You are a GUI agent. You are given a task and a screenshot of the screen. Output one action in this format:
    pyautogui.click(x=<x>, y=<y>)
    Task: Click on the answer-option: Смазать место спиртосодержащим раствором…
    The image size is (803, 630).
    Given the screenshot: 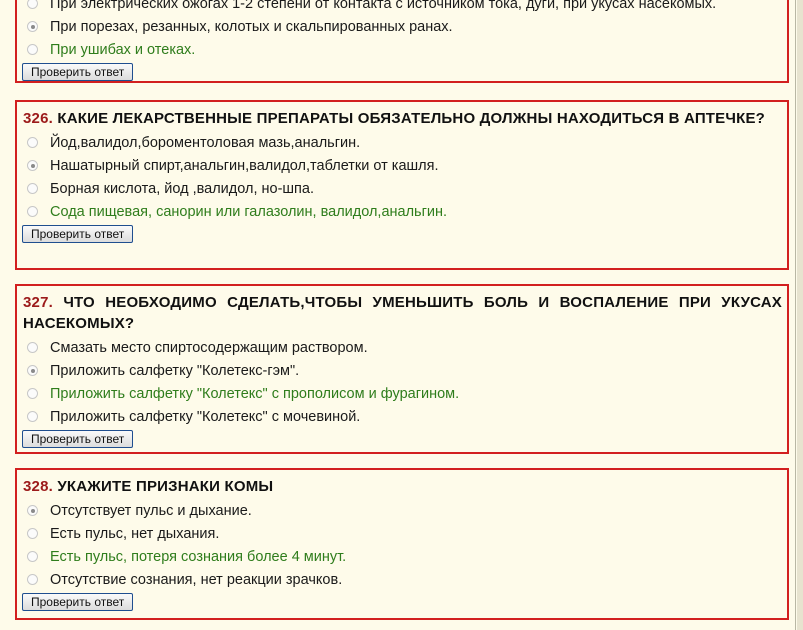 What is the action you would take?
    pyautogui.click(x=402, y=347)
    